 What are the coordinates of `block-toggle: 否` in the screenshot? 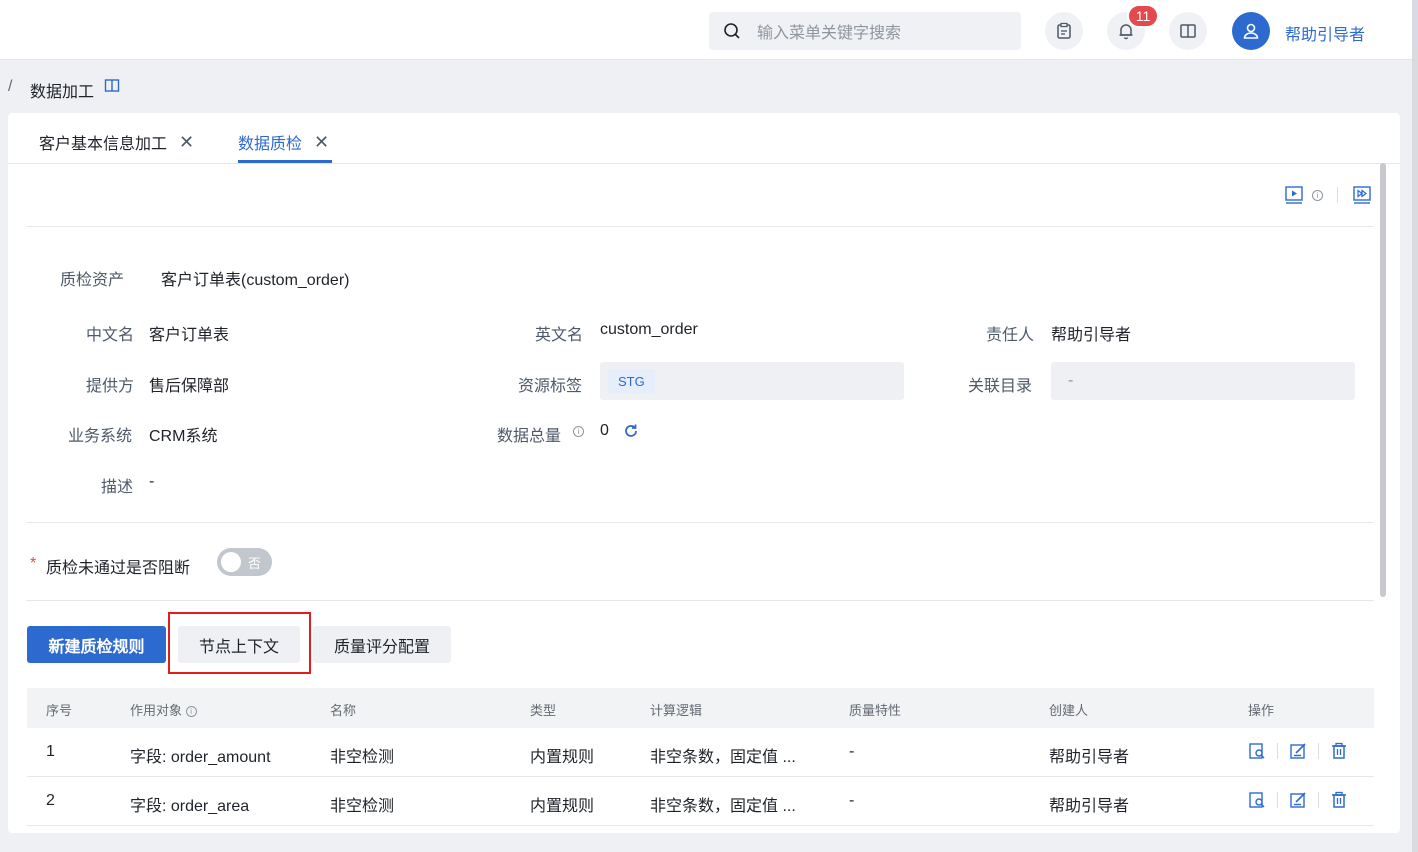 It's located at (244, 562).